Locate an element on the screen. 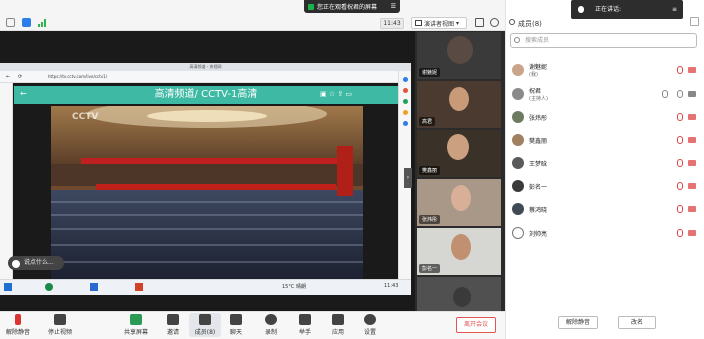 This screenshot has width=704, height=339. shield-icon is located at coordinates (26, 22).